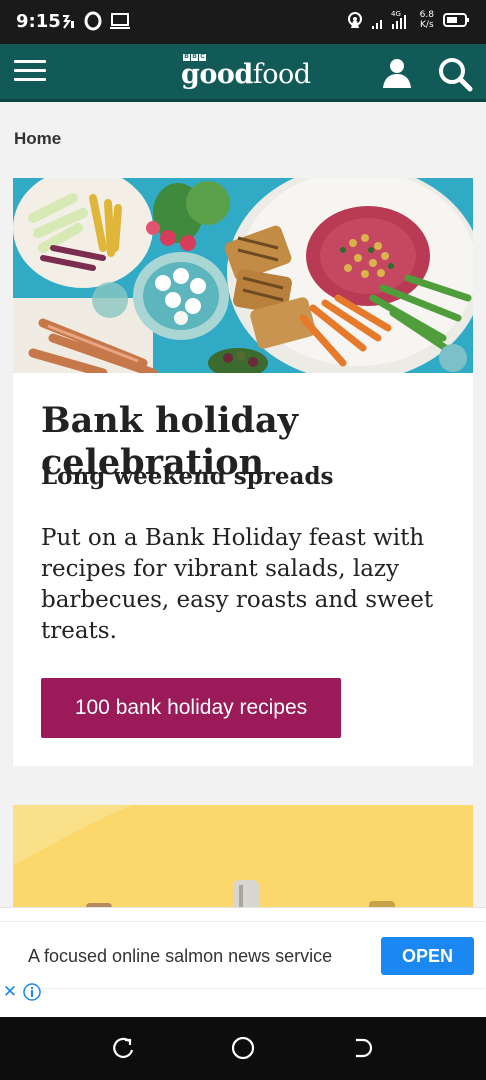  Describe the element at coordinates (191, 708) in the screenshot. I see `bank-holiday-recipes-button: 100 bank holiday recipes` at that location.